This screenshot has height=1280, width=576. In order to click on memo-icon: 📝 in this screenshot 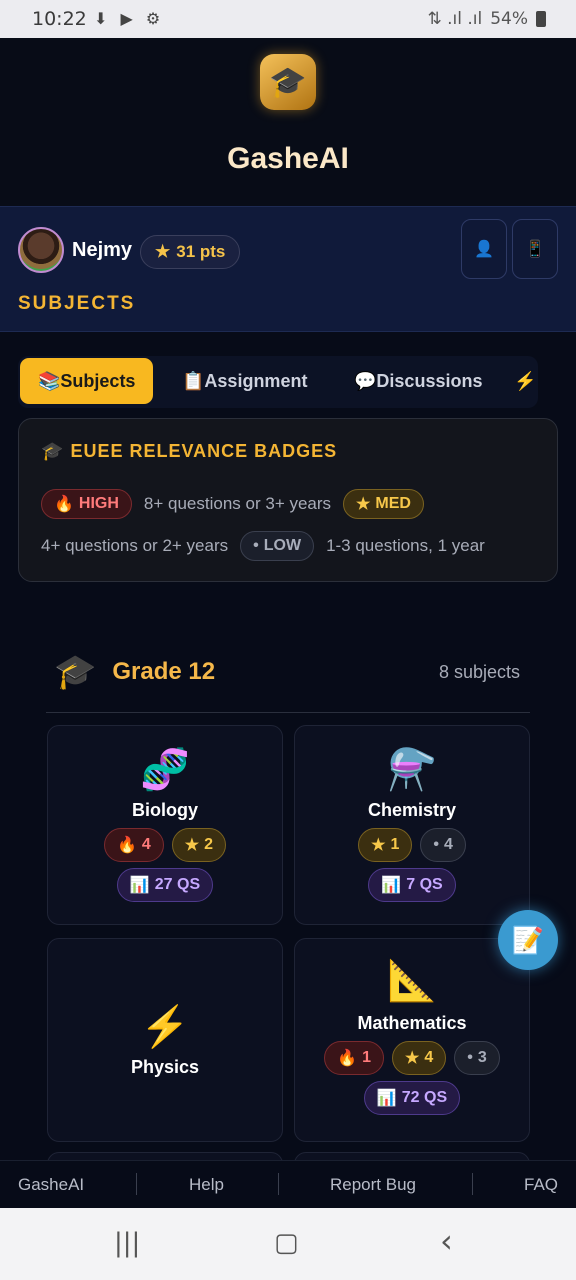, I will do `click(528, 939)`.